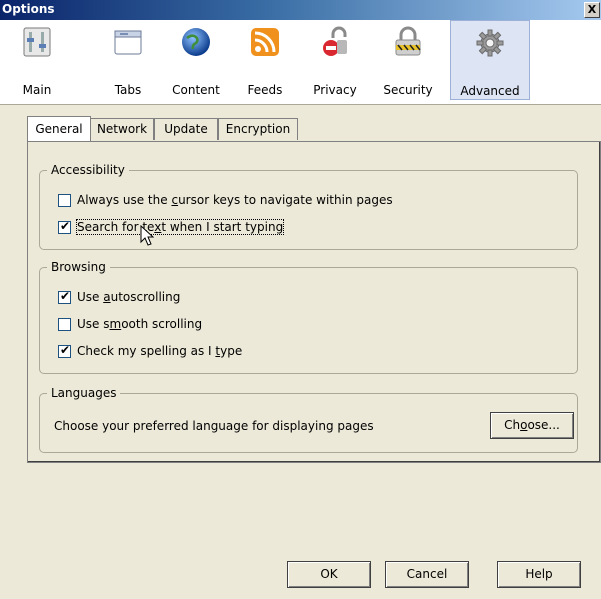 The width and height of the screenshot is (601, 599). Describe the element at coordinates (408, 61) in the screenshot. I see `toolbar-security: Security` at that location.